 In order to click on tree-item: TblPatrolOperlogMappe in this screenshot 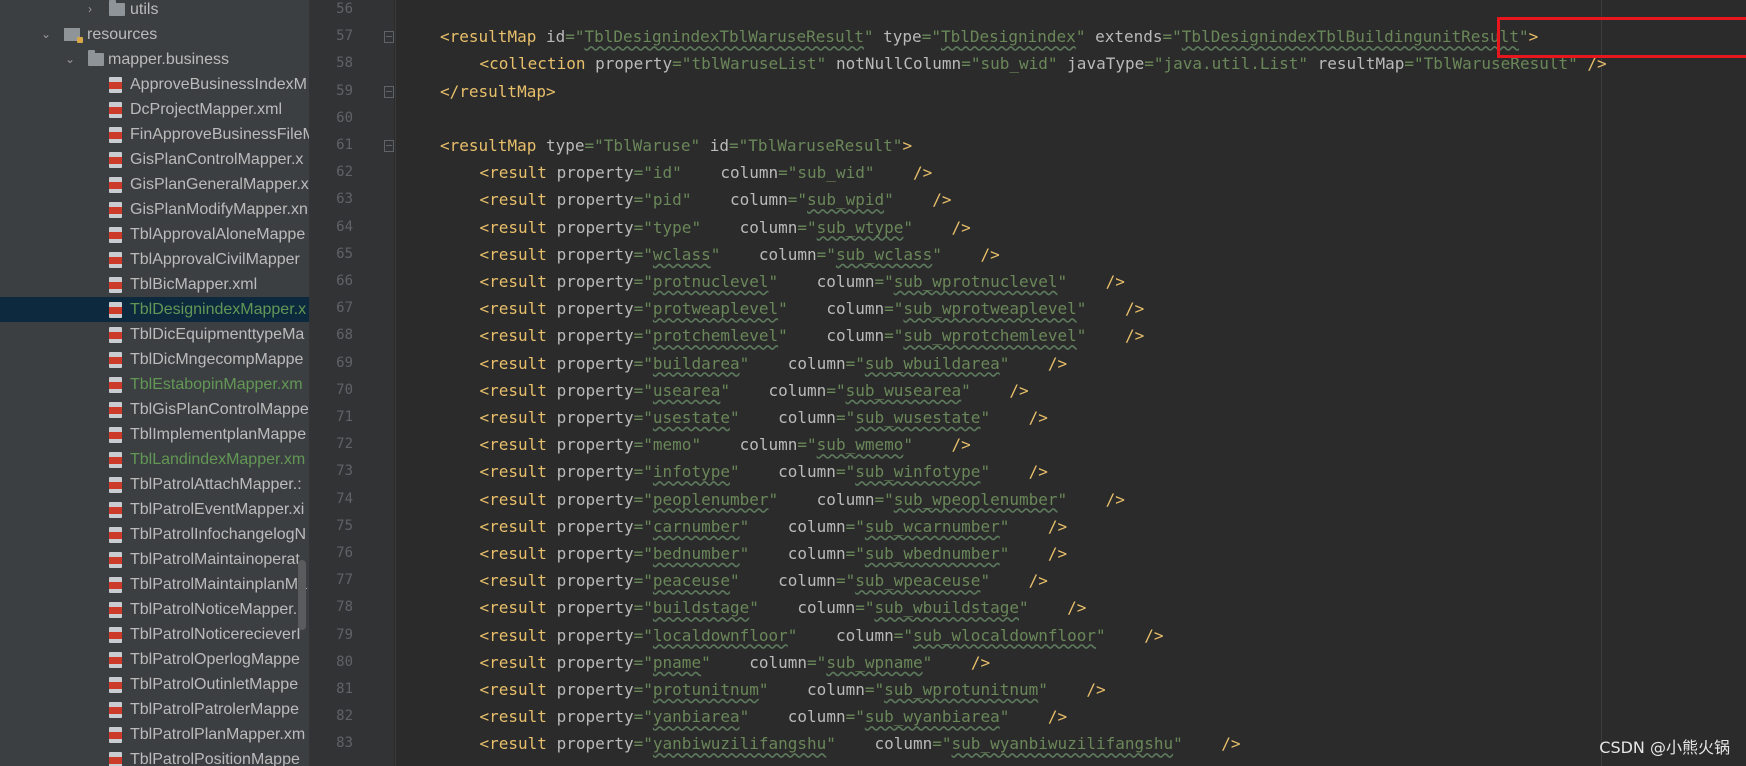, I will do `click(154, 659)`.